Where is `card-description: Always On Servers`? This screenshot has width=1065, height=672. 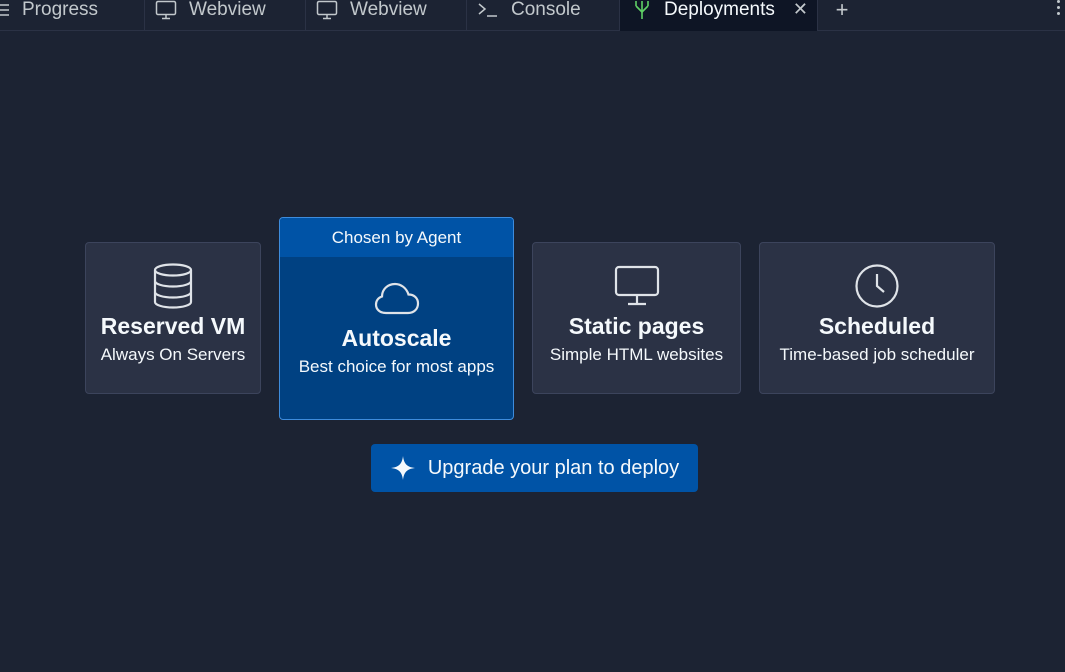 card-description: Always On Servers is located at coordinates (173, 354).